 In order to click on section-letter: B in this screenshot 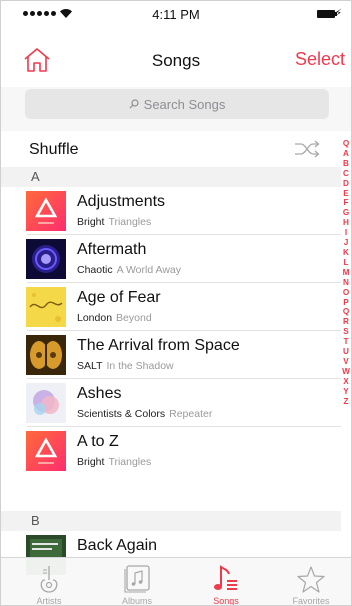, I will do `click(35, 520)`.